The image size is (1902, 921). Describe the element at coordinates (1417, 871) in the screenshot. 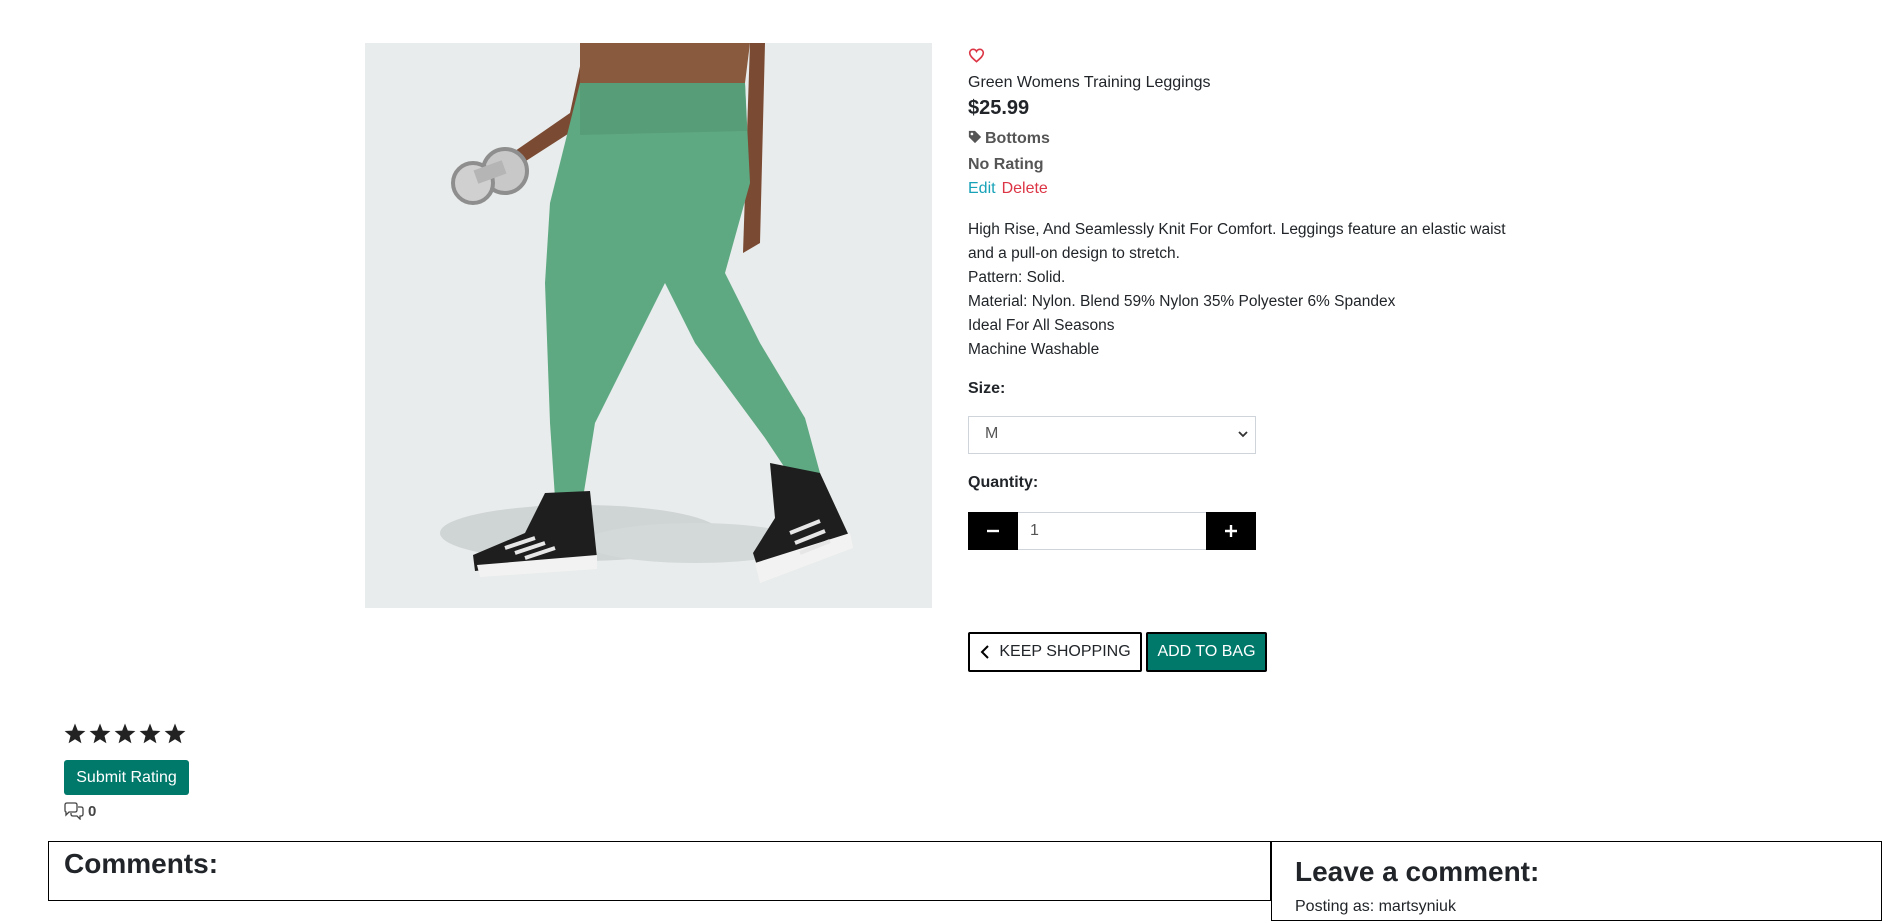

I see `leave-comment-title: Leave a comment:` at that location.